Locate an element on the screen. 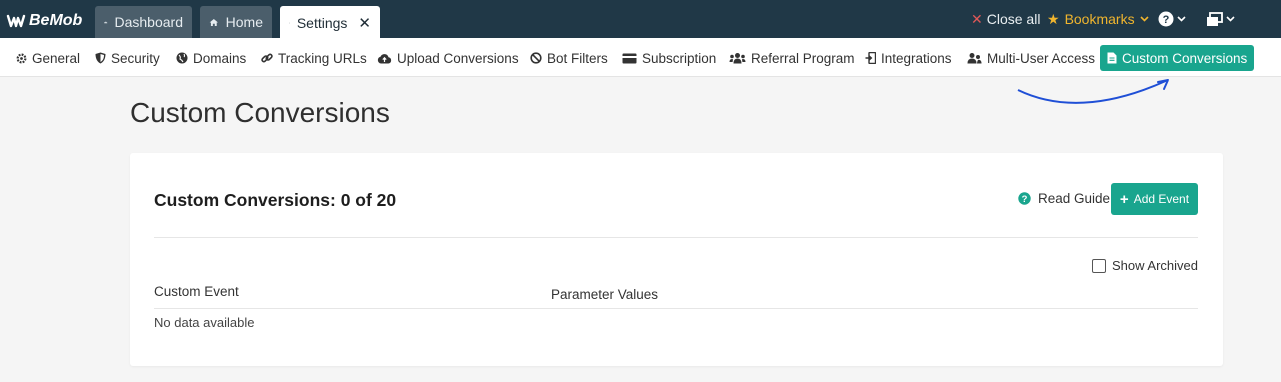  nav-label: Custom Conversions is located at coordinates (1185, 58).